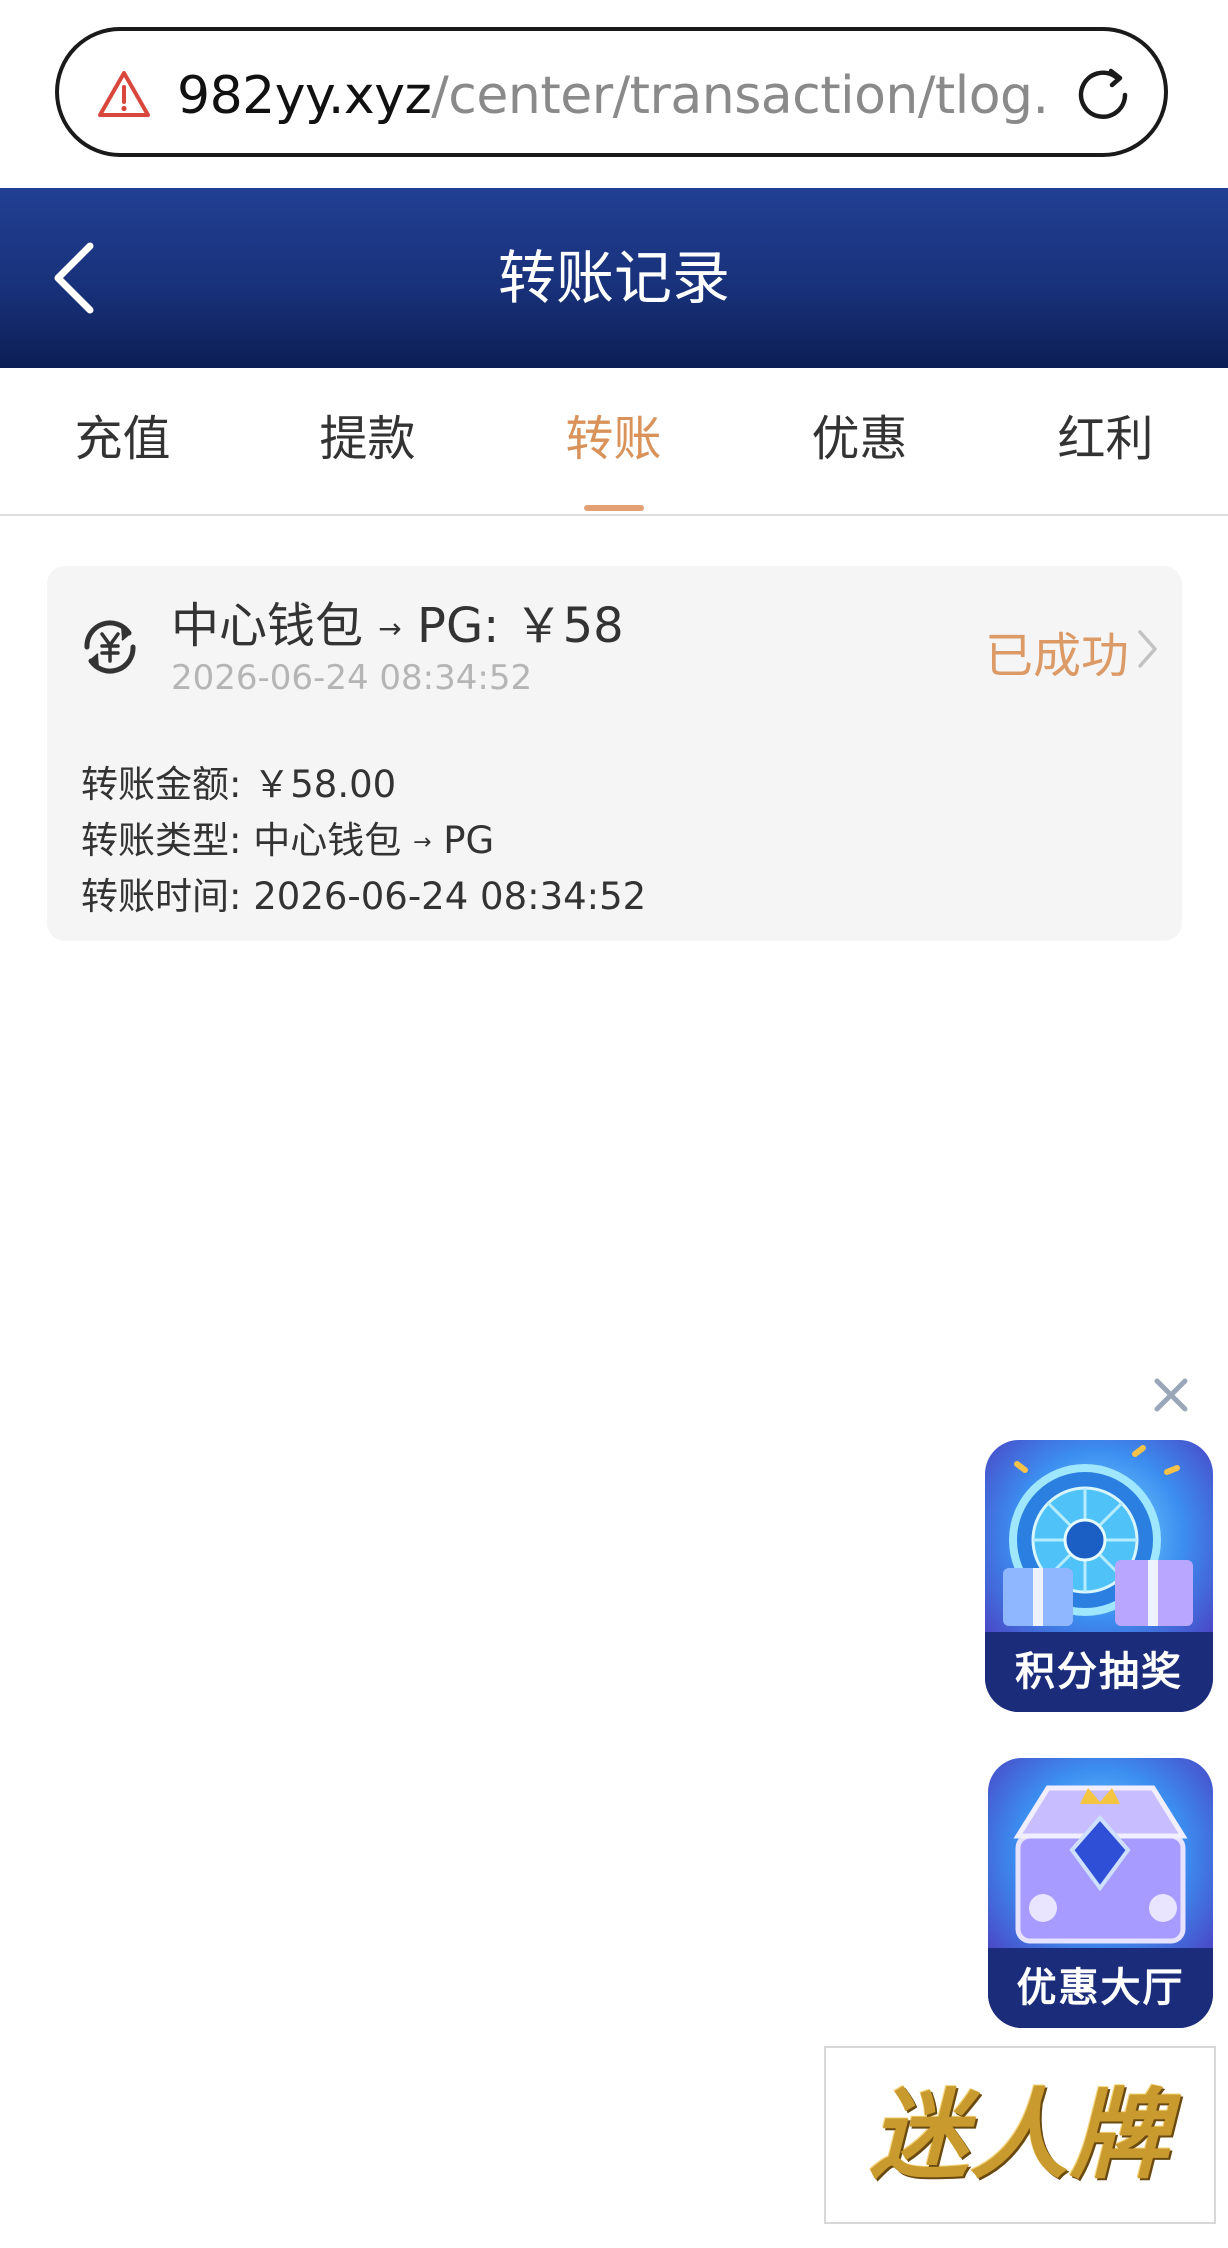  I want to click on warning-icon, so click(124, 94).